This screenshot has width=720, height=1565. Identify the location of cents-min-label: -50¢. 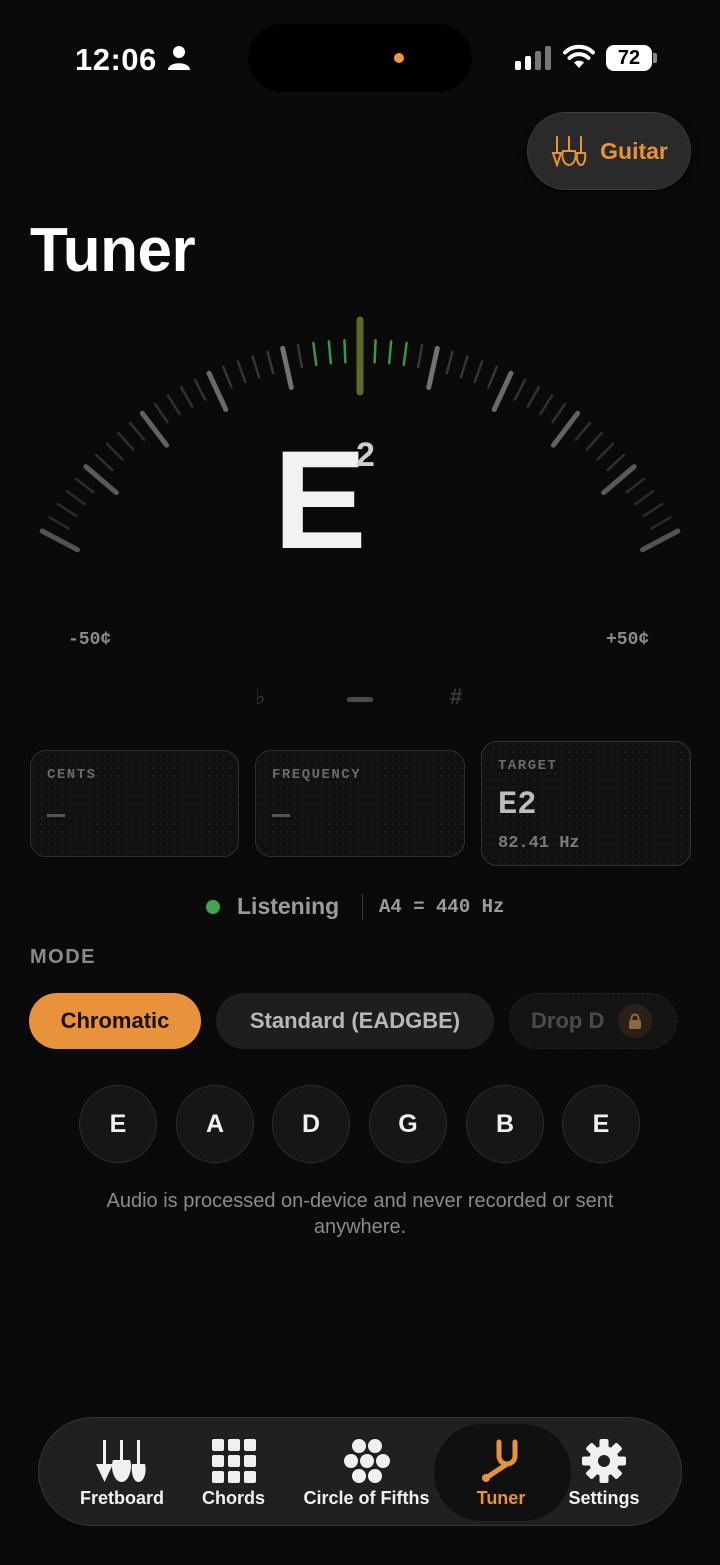
(90, 640).